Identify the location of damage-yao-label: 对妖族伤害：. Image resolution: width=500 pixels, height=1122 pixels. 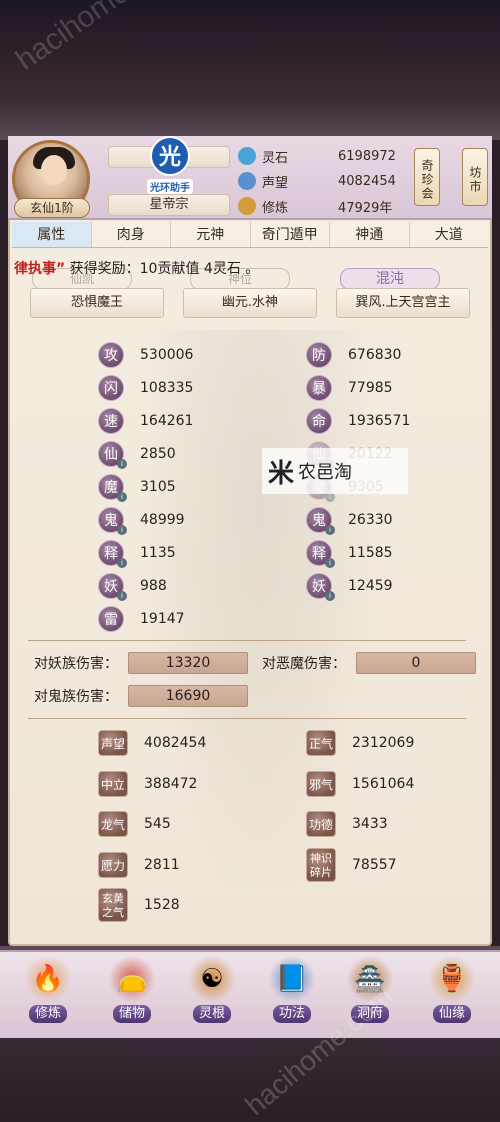
(76, 664).